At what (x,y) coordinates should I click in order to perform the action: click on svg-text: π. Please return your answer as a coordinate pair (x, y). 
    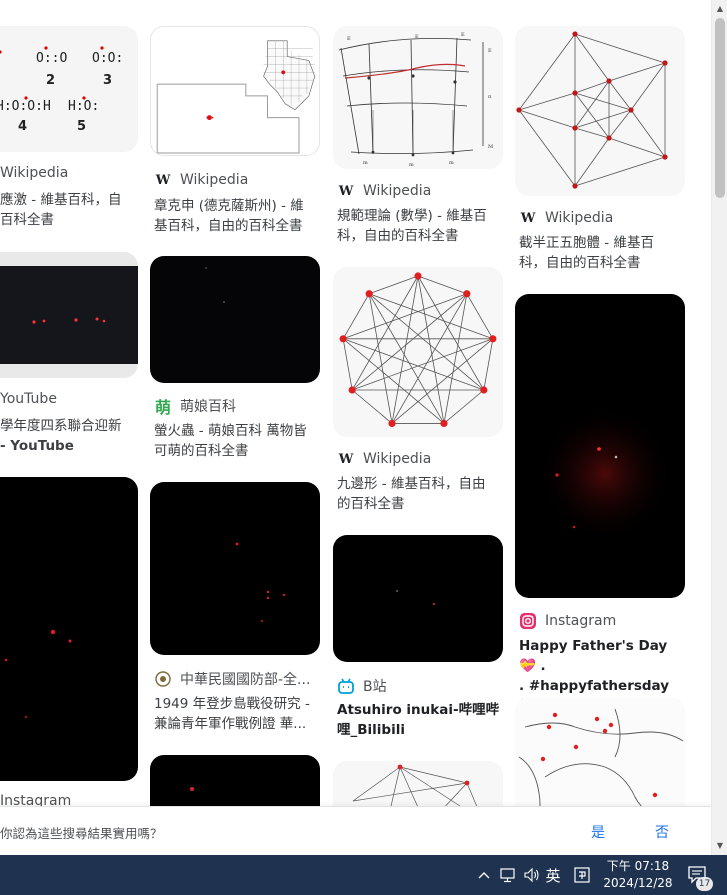
    Looking at the image, I should click on (490, 97).